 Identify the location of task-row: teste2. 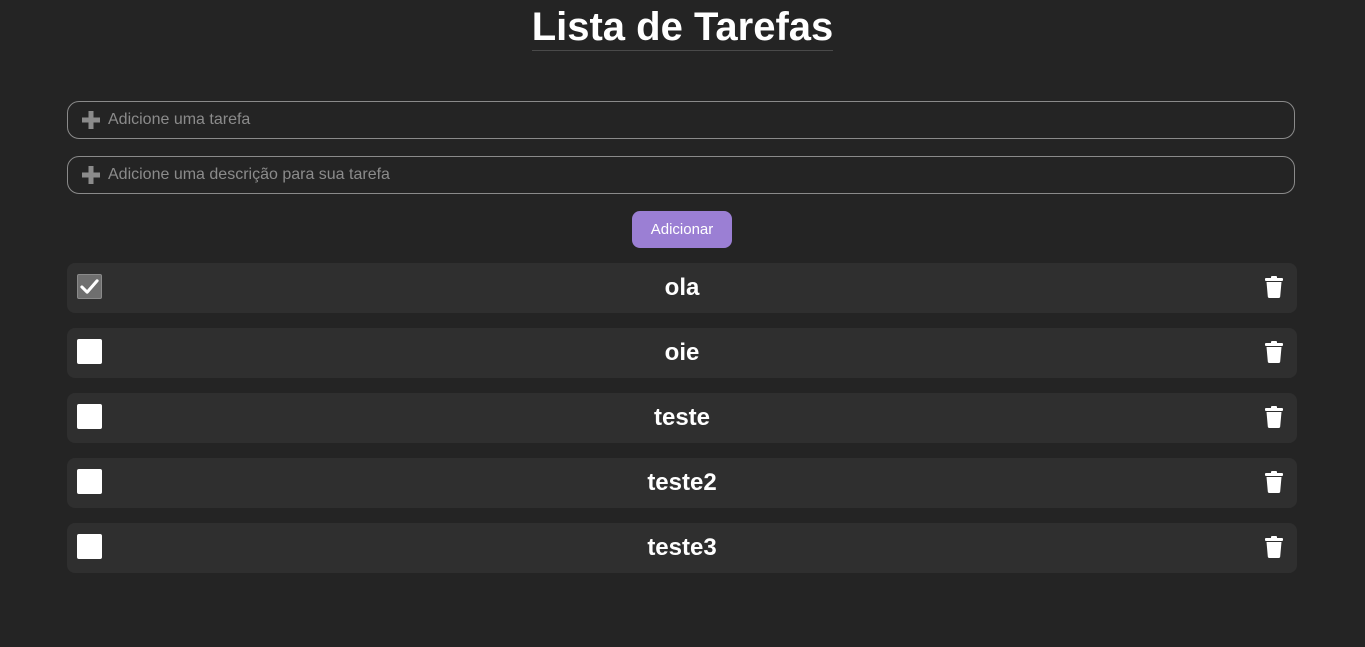
(682, 483).